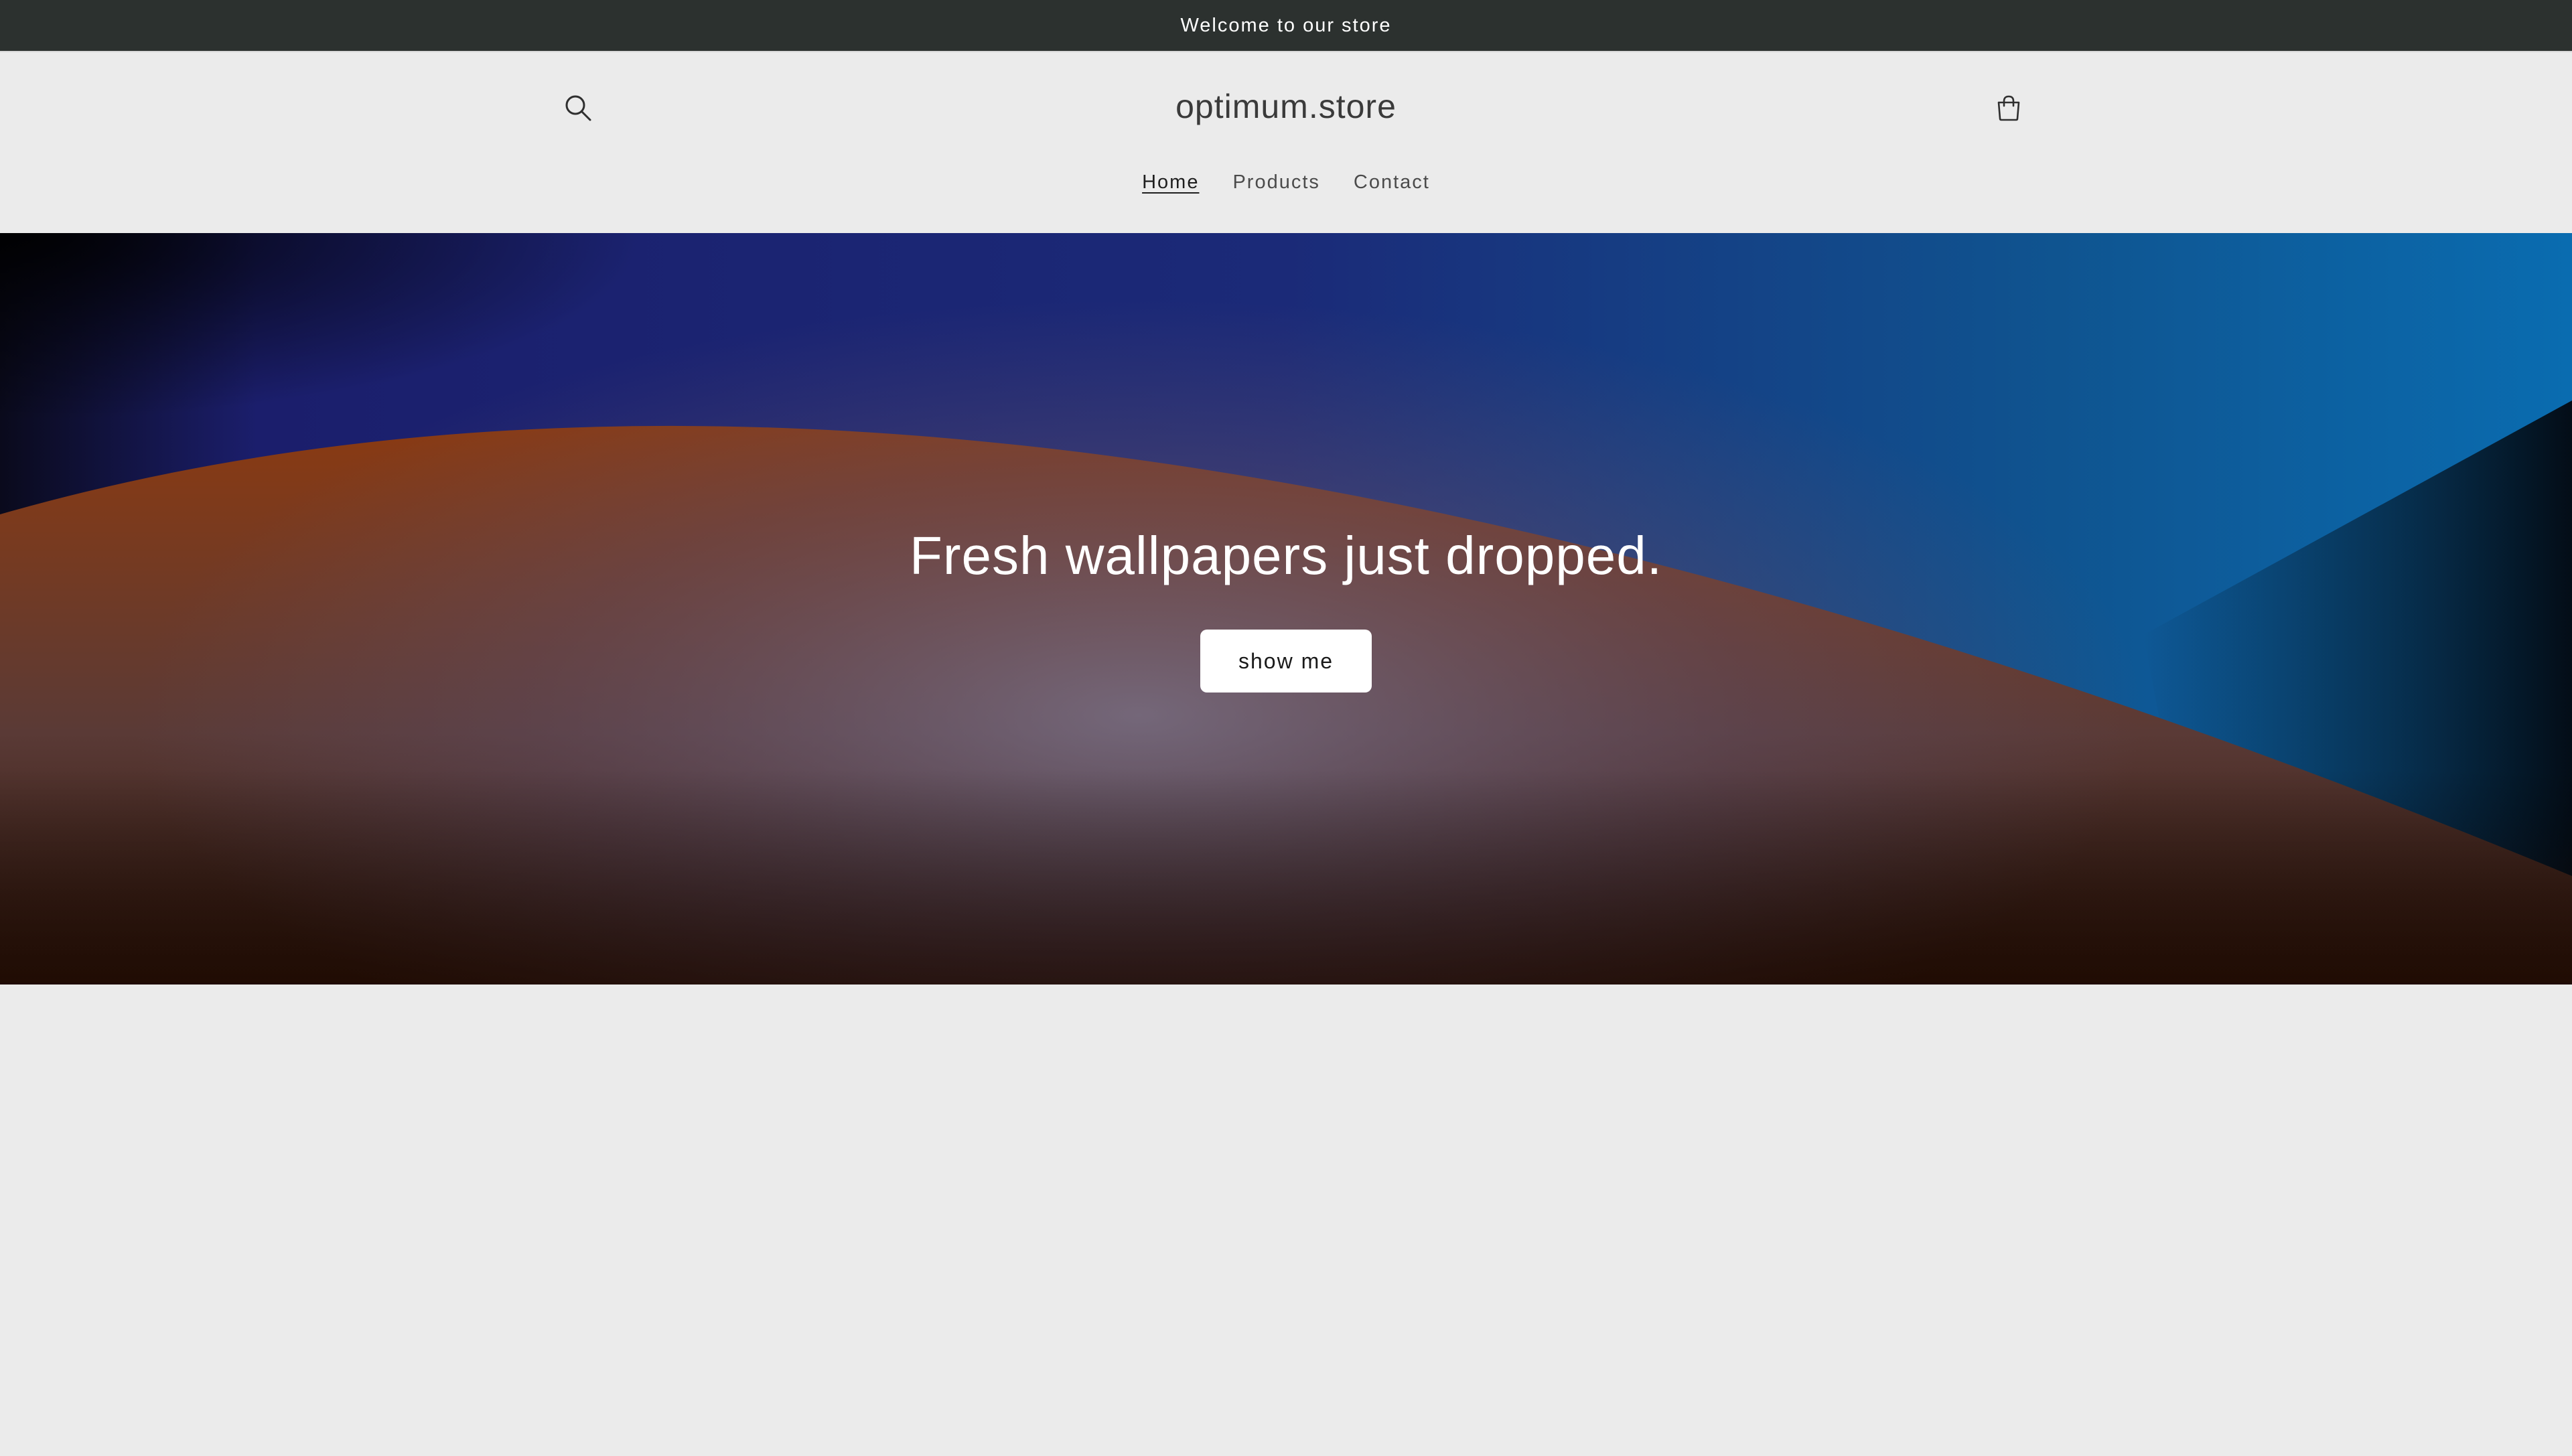  Describe the element at coordinates (1170, 182) in the screenshot. I see `nav-item-home: Home` at that location.